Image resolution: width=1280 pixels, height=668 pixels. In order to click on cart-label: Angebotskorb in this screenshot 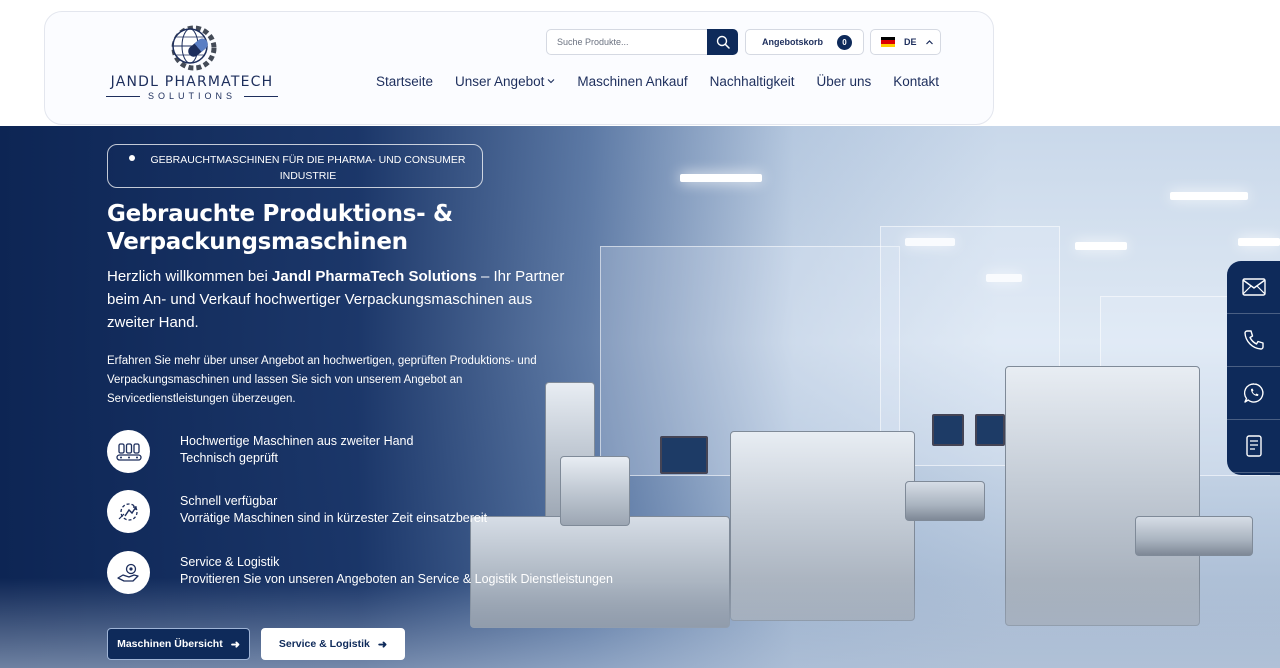, I will do `click(793, 42)`.